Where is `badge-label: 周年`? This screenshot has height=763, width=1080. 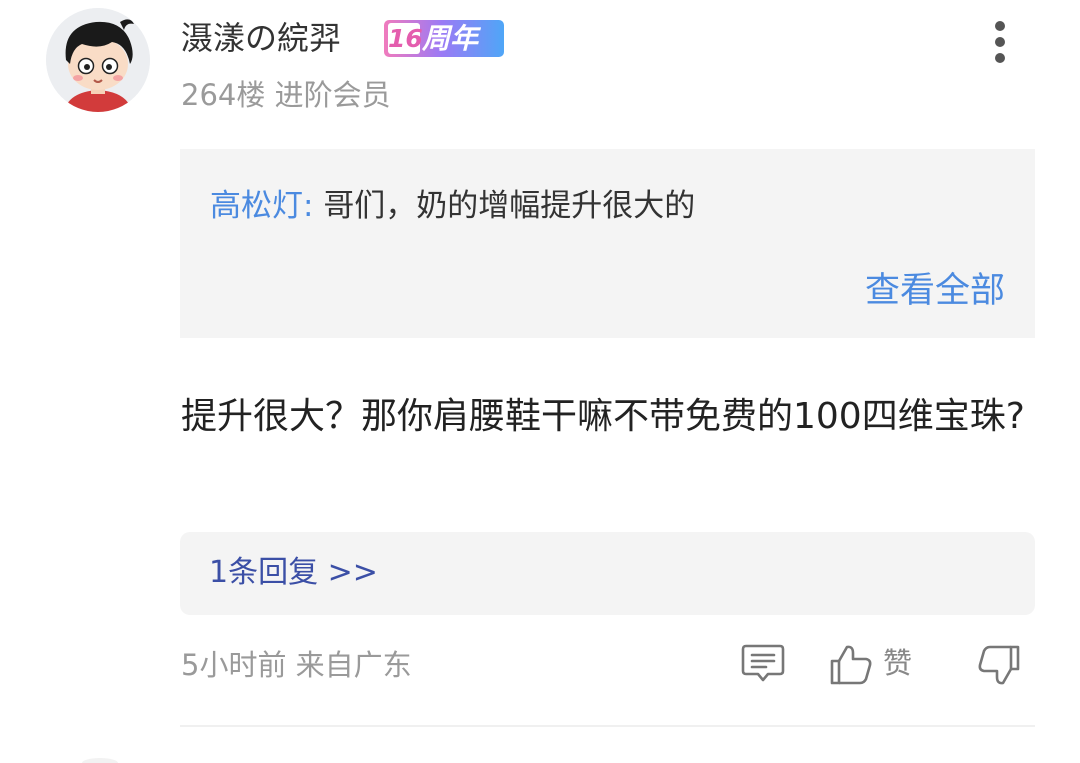
badge-label: 周年 is located at coordinates (450, 38).